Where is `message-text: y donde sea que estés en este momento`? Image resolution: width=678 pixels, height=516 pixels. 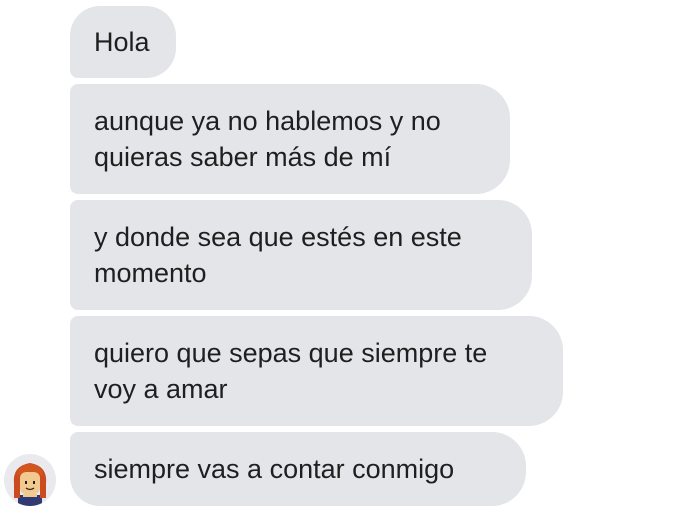
message-text: y donde sea que estés en este momento is located at coordinates (278, 255).